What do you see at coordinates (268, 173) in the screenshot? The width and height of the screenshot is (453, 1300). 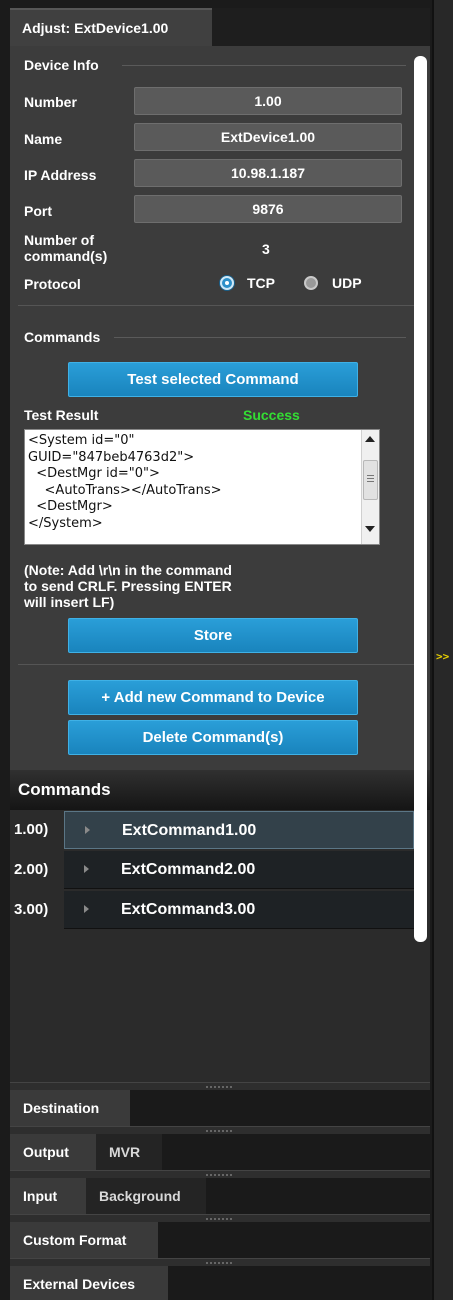 I see `ip-address-field: 10.98.1.187` at bounding box center [268, 173].